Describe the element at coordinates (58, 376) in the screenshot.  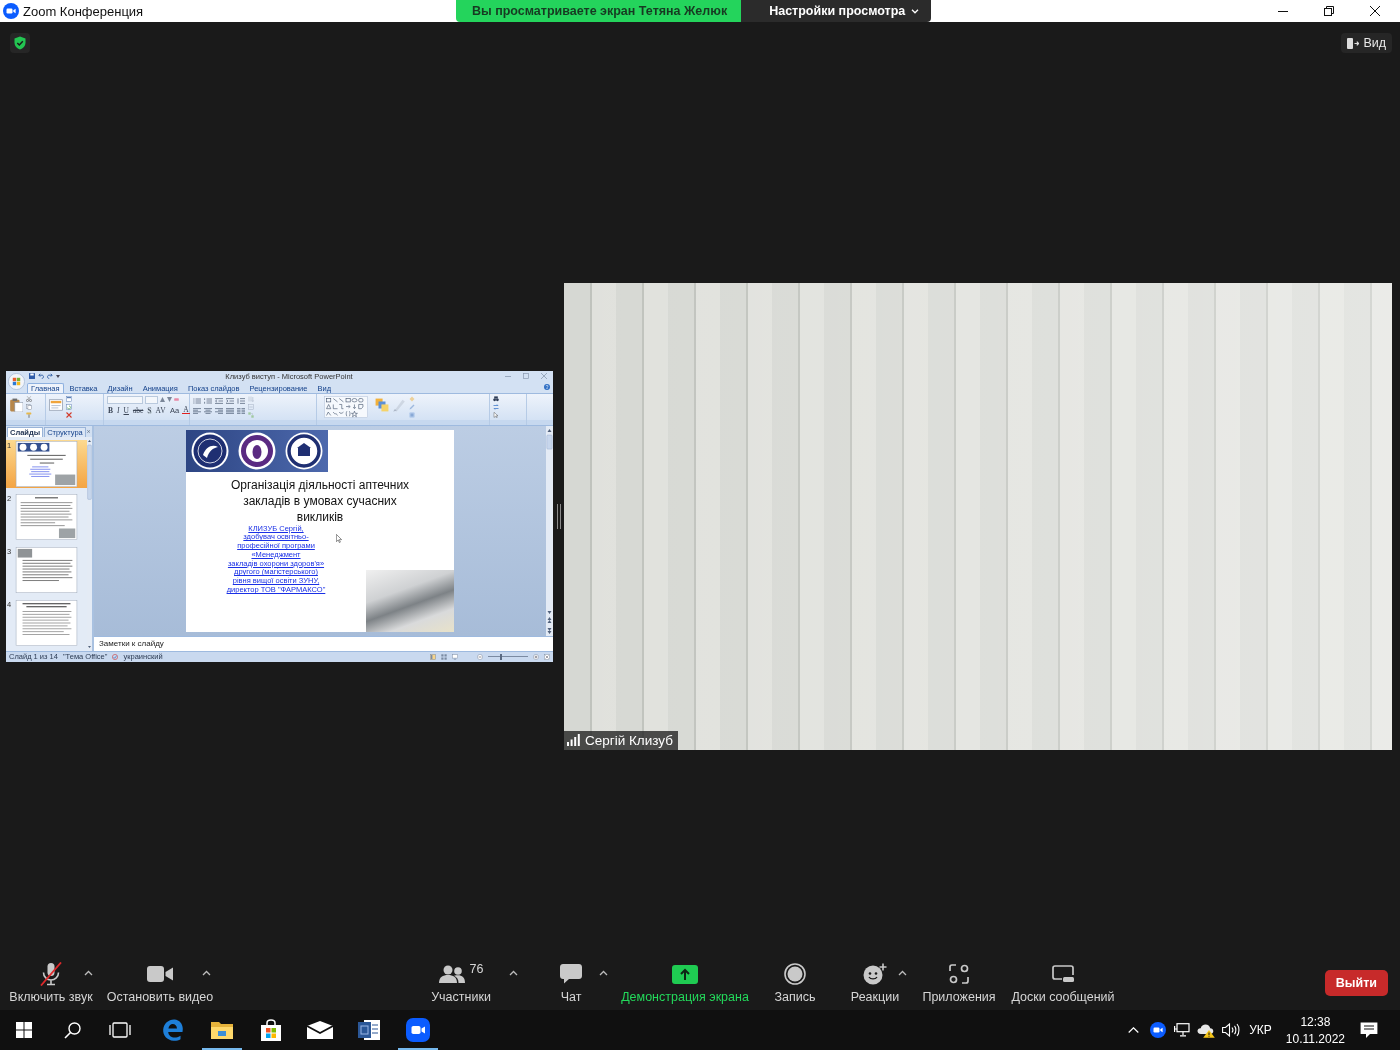
I see `caret-down-icon` at that location.